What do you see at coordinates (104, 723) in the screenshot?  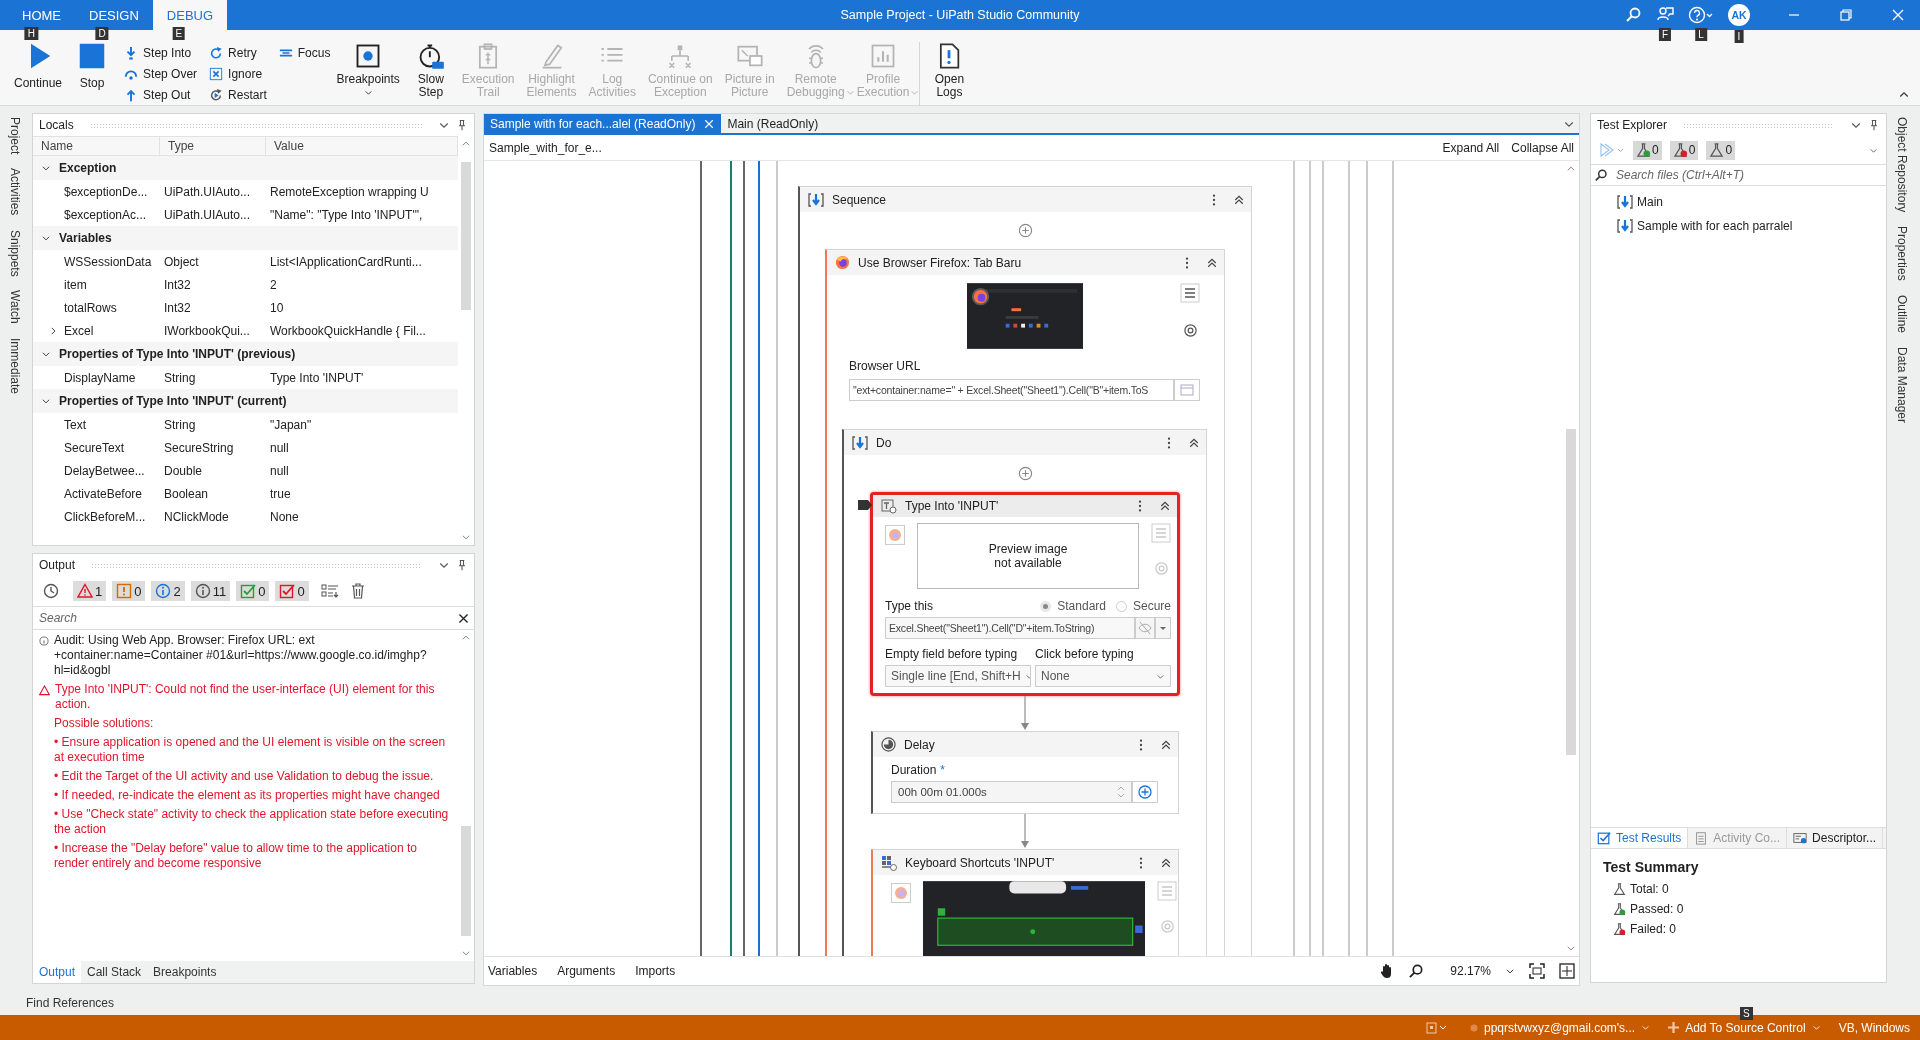 I see `log-message: Possible solutions:` at bounding box center [104, 723].